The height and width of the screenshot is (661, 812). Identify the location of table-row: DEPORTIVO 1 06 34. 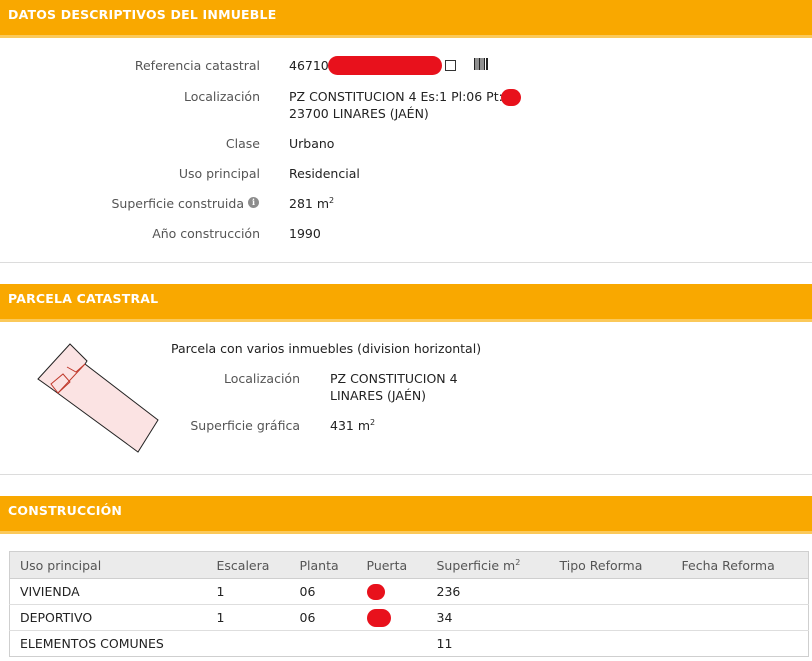
(409, 617).